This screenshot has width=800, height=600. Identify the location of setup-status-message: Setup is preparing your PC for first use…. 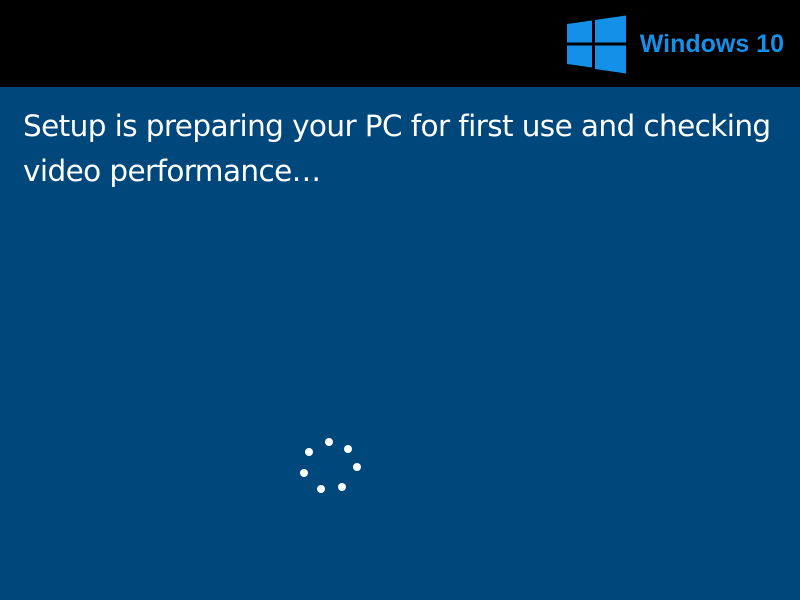
(397, 148).